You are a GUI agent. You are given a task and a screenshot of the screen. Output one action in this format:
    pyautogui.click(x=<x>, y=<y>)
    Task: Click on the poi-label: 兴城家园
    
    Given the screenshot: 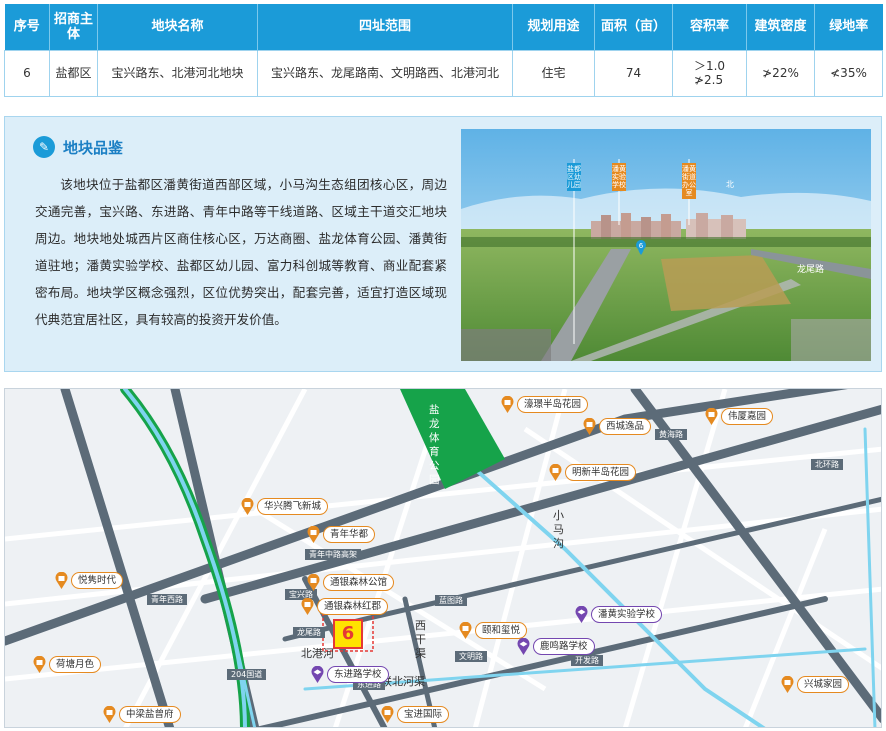 What is the action you would take?
    pyautogui.click(x=823, y=684)
    